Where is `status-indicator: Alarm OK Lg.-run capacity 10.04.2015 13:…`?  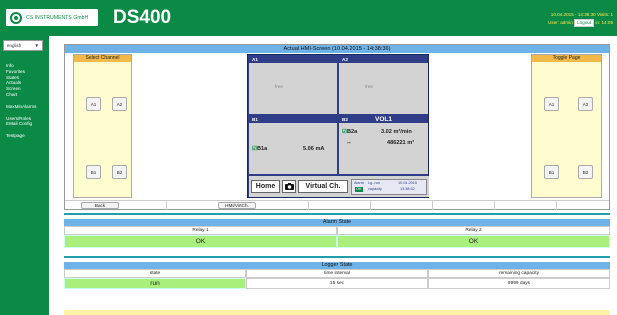
status-indicator: Alarm OK Lg.-run capacity 10.04.2015 13:… is located at coordinates (389, 187).